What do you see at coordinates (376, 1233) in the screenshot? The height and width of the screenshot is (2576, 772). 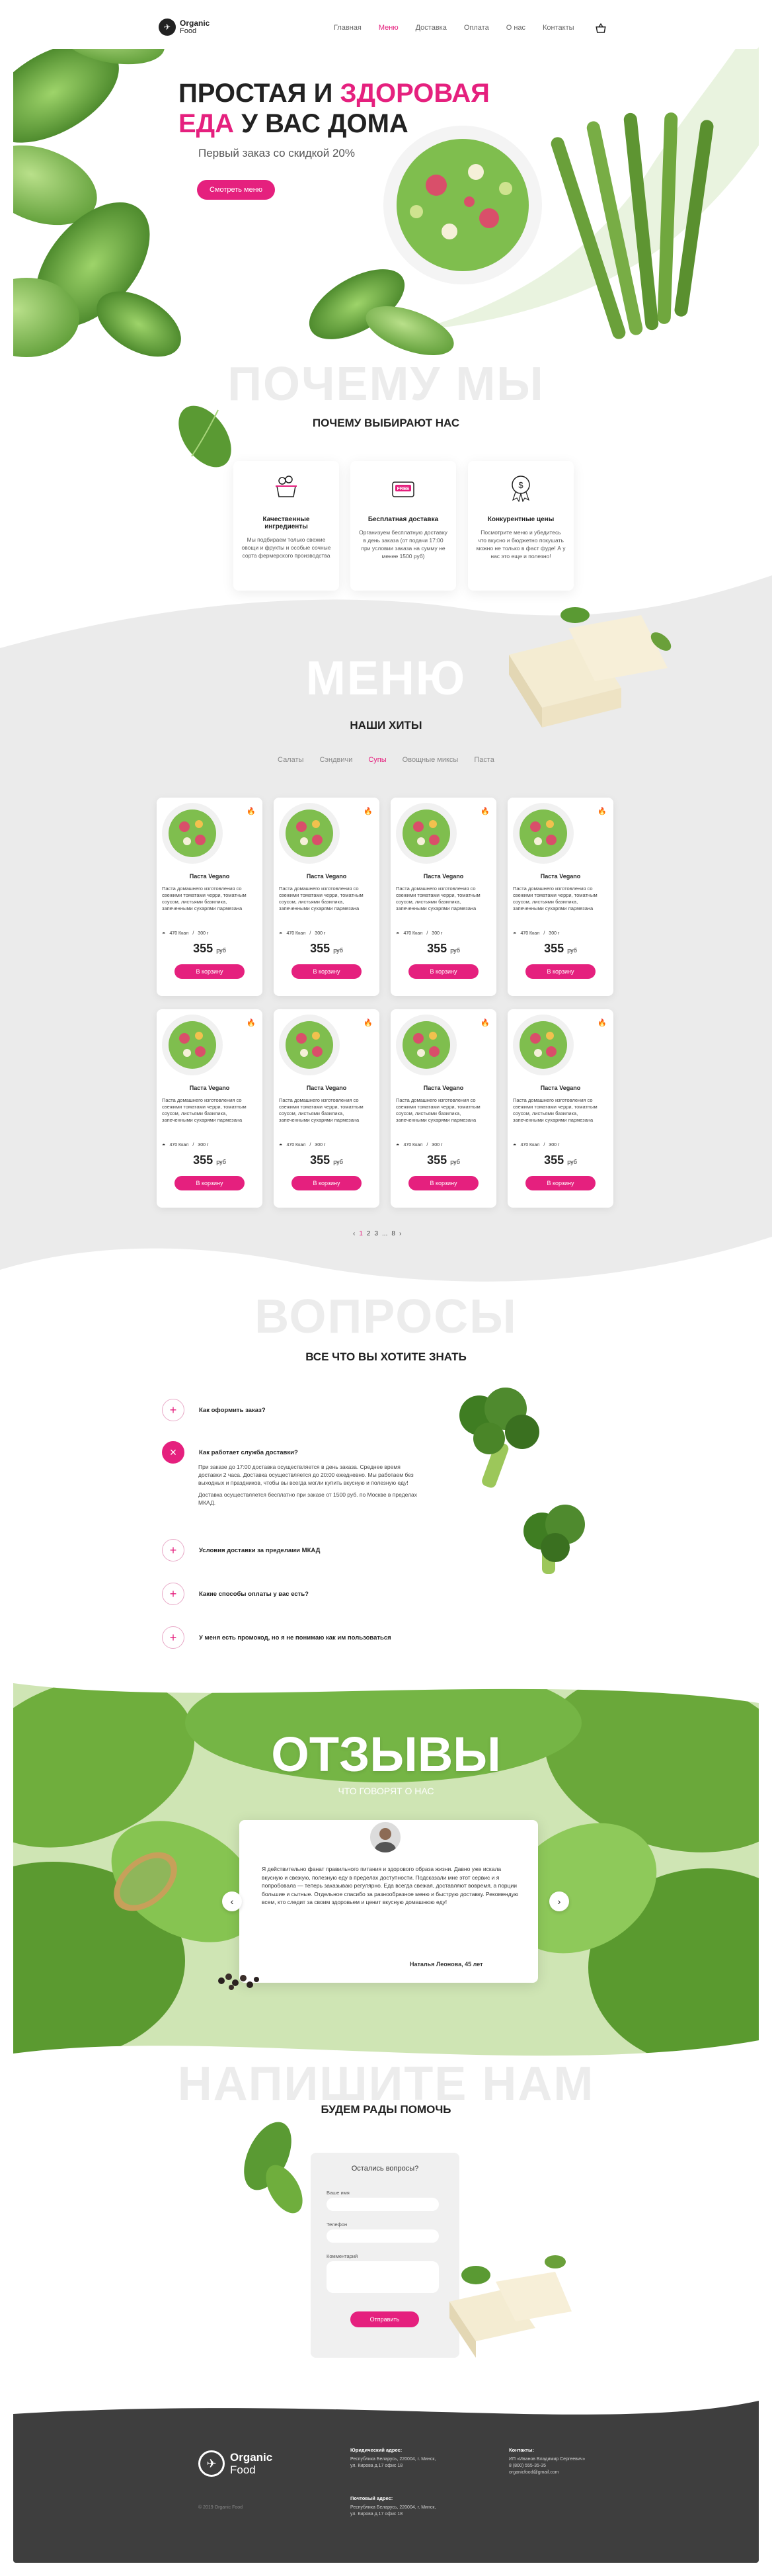 I see `pager-page-3: 3` at bounding box center [376, 1233].